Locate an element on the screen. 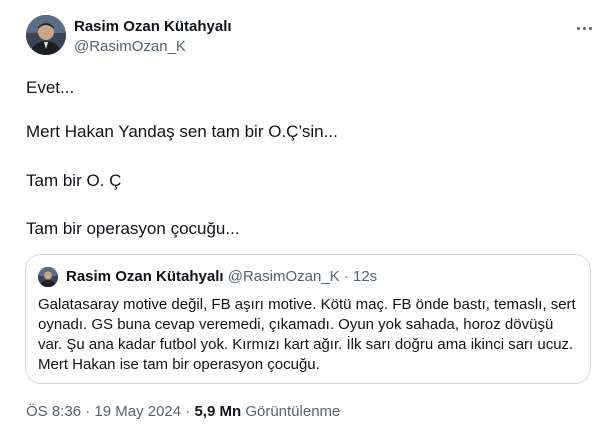 The image size is (614, 435). quoted-author-name: Rasim Ozan Kütahyalı is located at coordinates (145, 276).